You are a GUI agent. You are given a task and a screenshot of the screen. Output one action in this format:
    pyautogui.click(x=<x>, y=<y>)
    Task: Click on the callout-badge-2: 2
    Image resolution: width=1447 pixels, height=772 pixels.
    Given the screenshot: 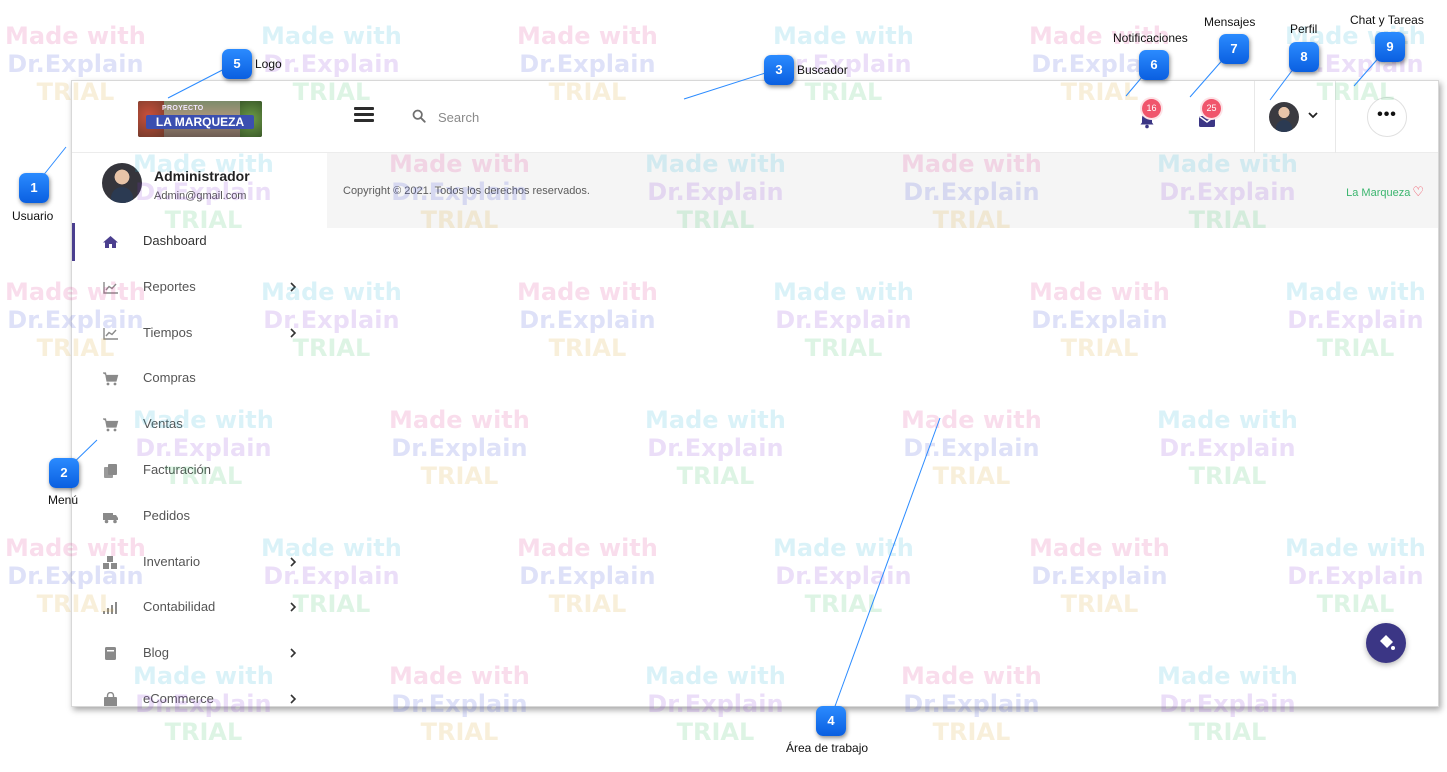 What is the action you would take?
    pyautogui.click(x=64, y=473)
    